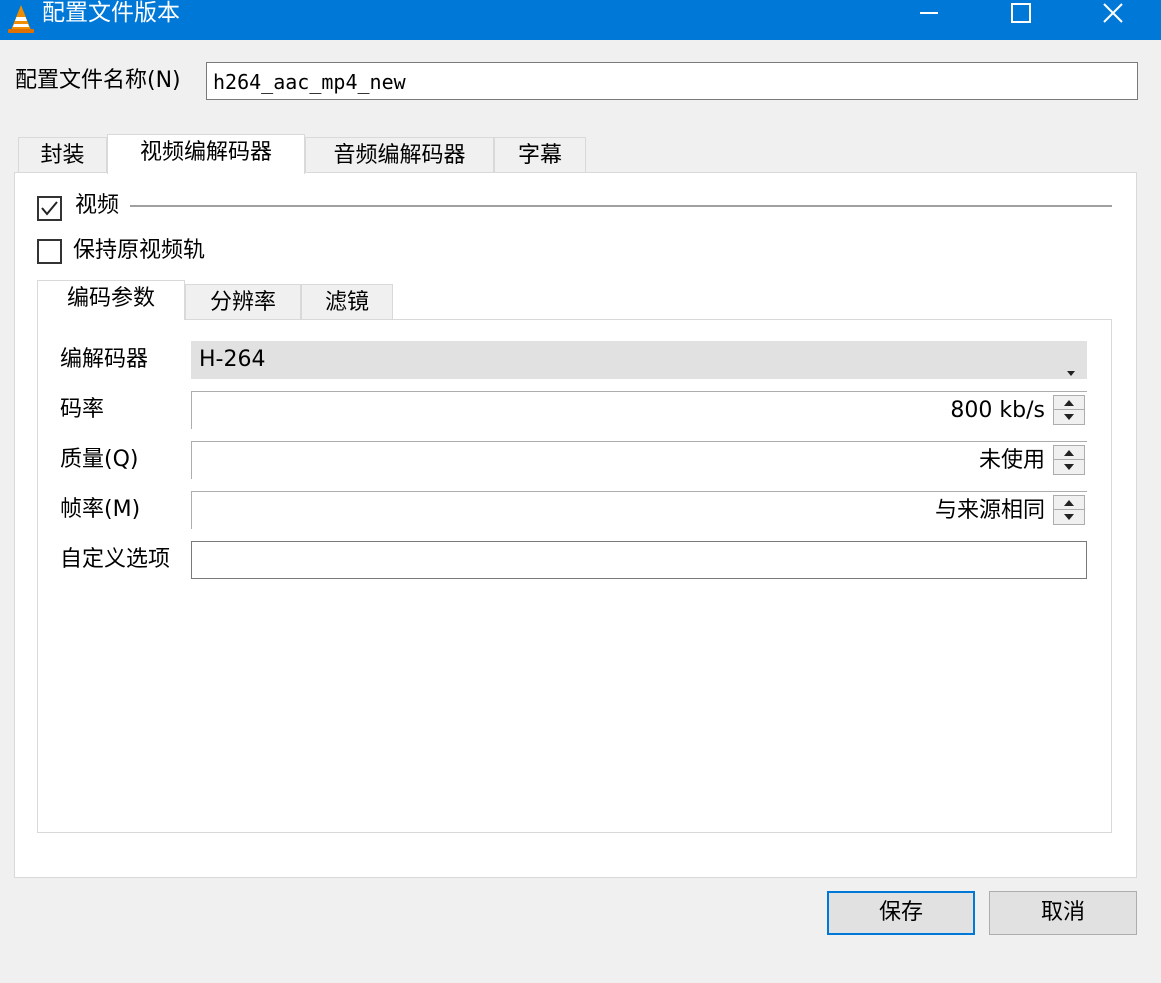  Describe the element at coordinates (1021, 13) in the screenshot. I see `maximize-icon` at that location.